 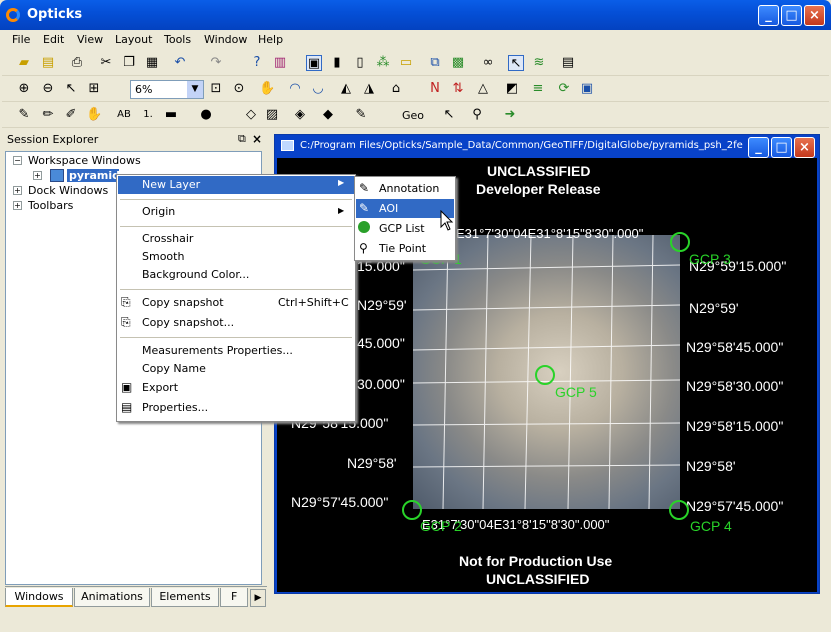 What do you see at coordinates (163, 256) in the screenshot?
I see `menu-item-smooth: Smooth` at bounding box center [163, 256].